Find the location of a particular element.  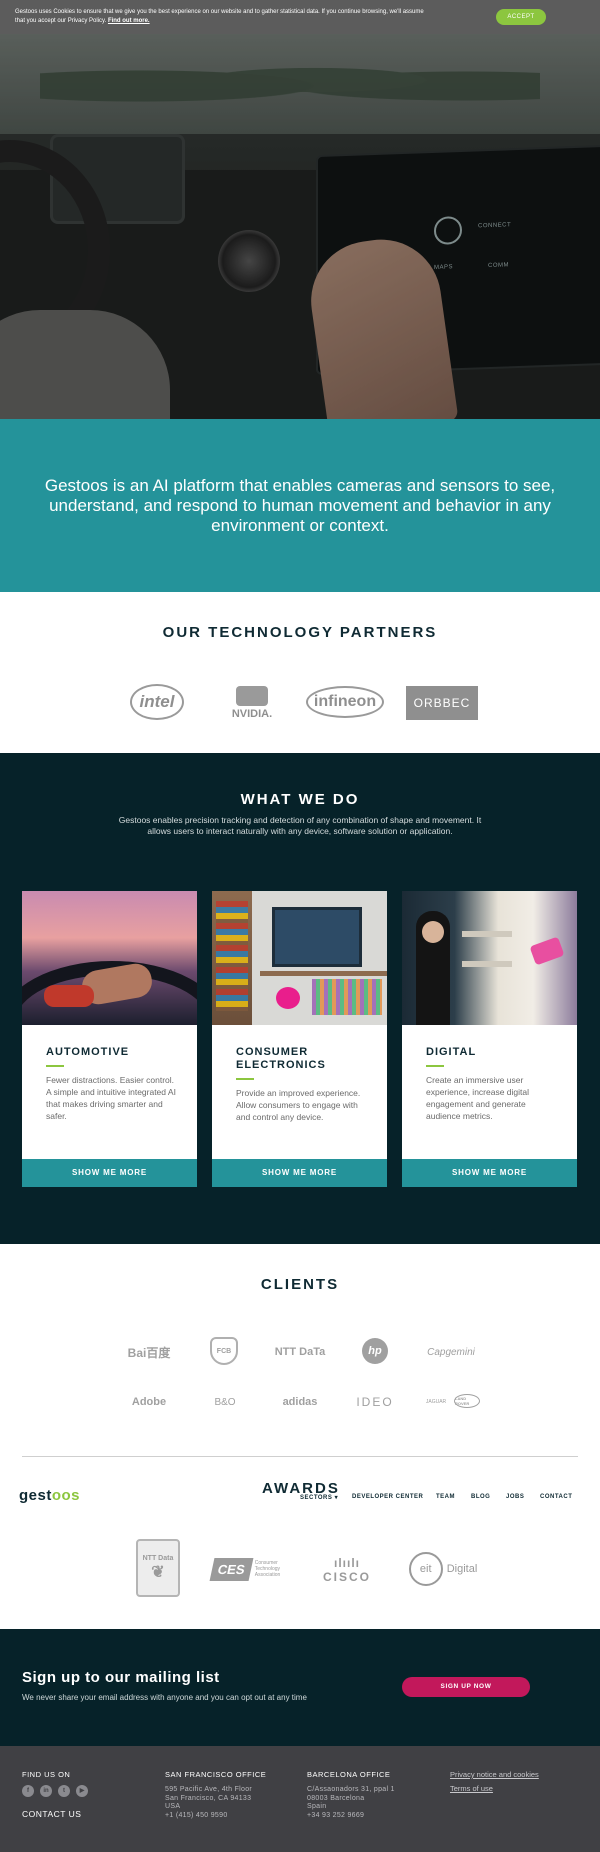

land-rover-logo: LAND ROVER is located at coordinates (467, 1401).